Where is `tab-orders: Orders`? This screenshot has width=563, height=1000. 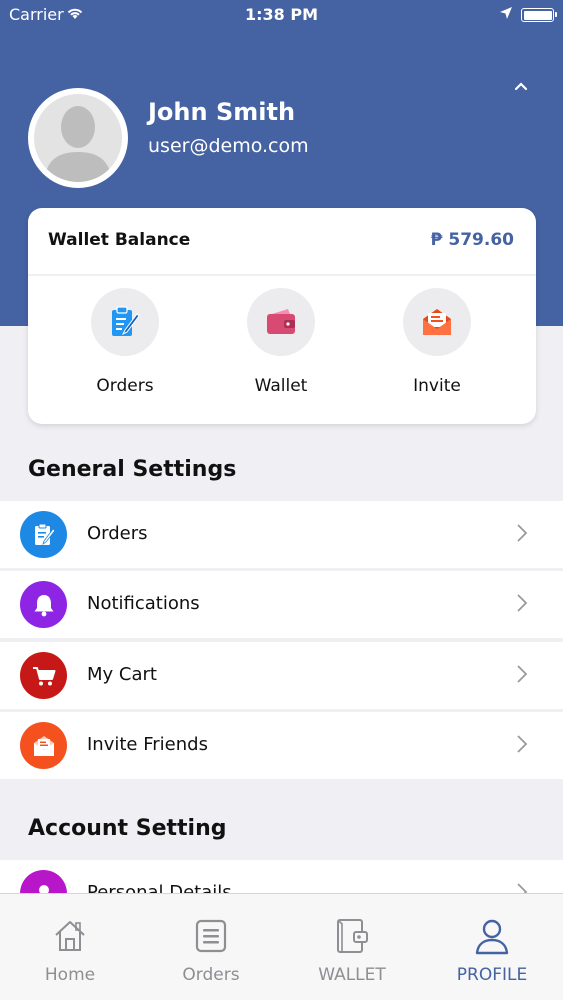
tab-orders: Orders is located at coordinates (211, 947).